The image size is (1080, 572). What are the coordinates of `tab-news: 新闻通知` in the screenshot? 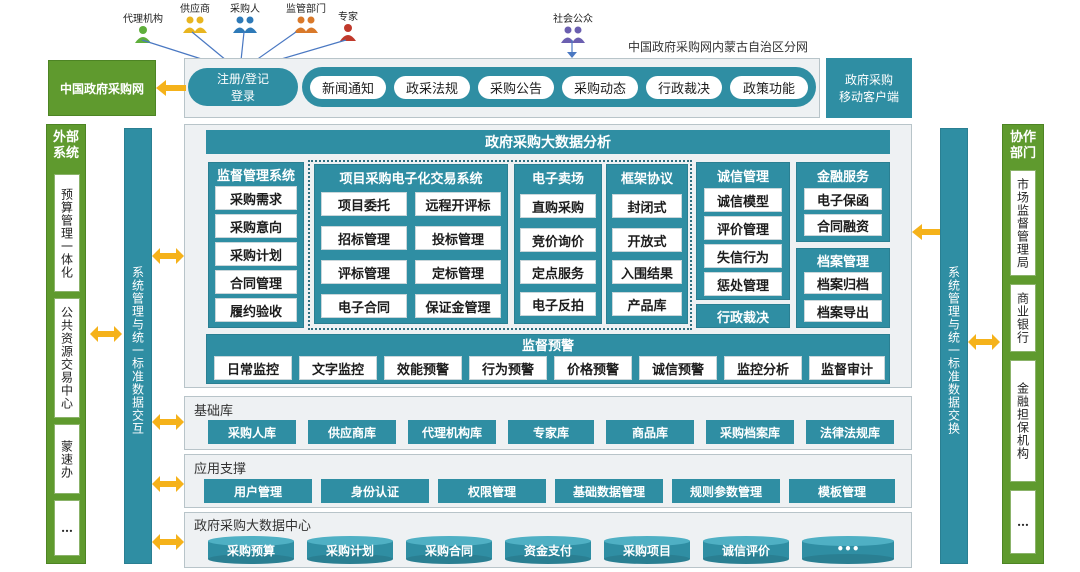 It's located at (348, 87).